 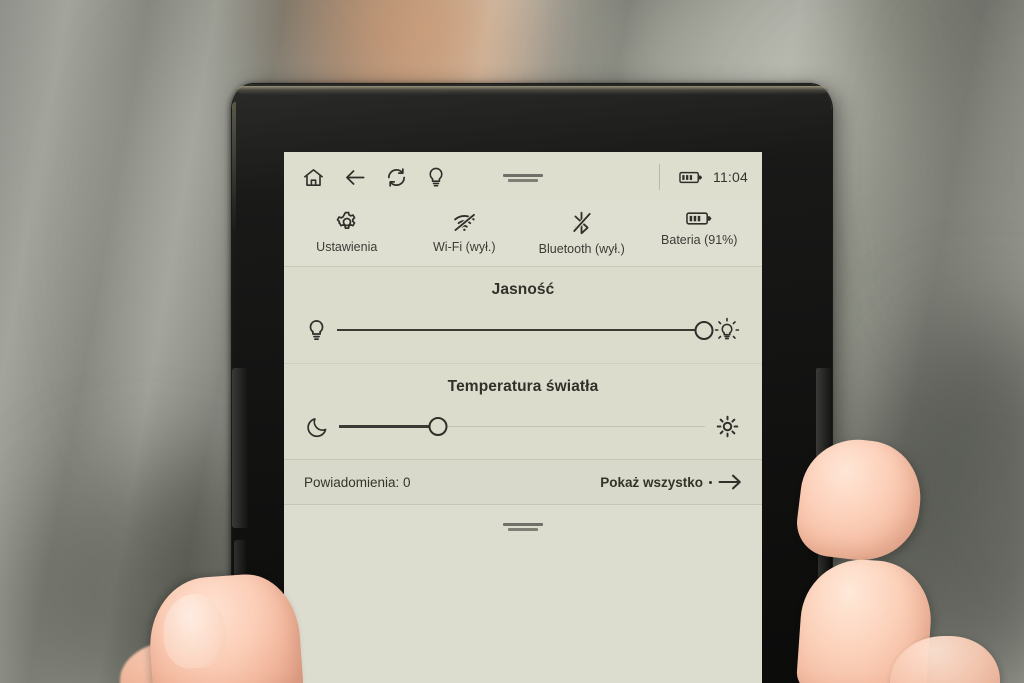 What do you see at coordinates (952, 501) in the screenshot?
I see `background-shadow` at bounding box center [952, 501].